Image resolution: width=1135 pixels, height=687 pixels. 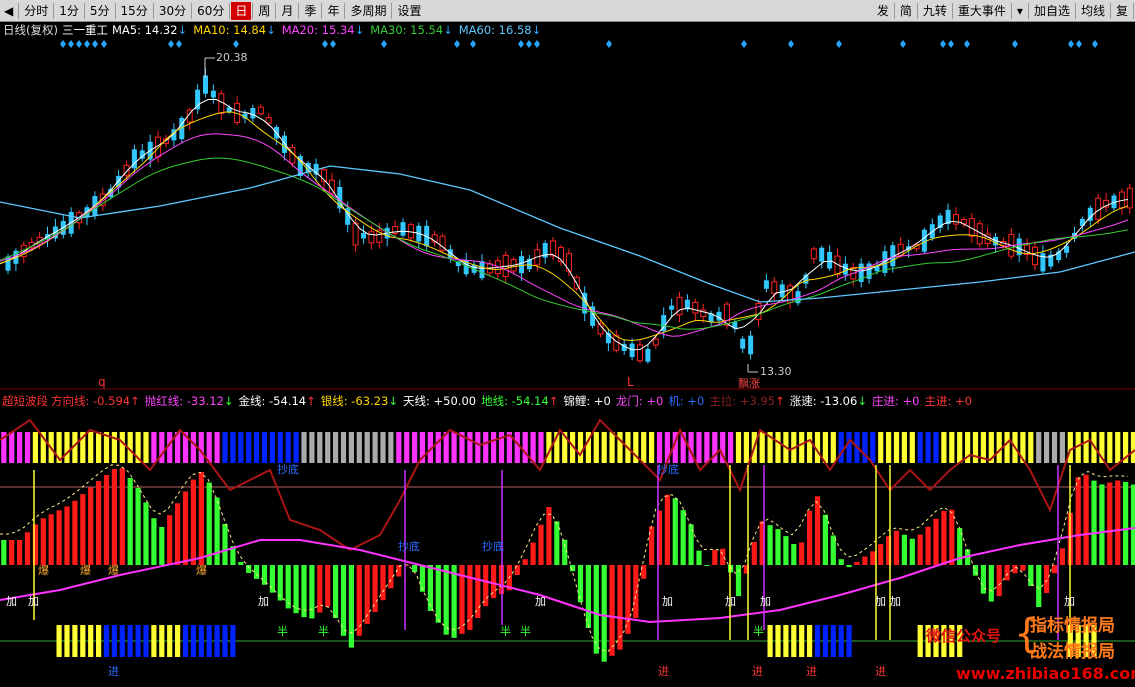 What do you see at coordinates (895, 601) in the screenshot?
I see `jia-label-8: 加` at bounding box center [895, 601].